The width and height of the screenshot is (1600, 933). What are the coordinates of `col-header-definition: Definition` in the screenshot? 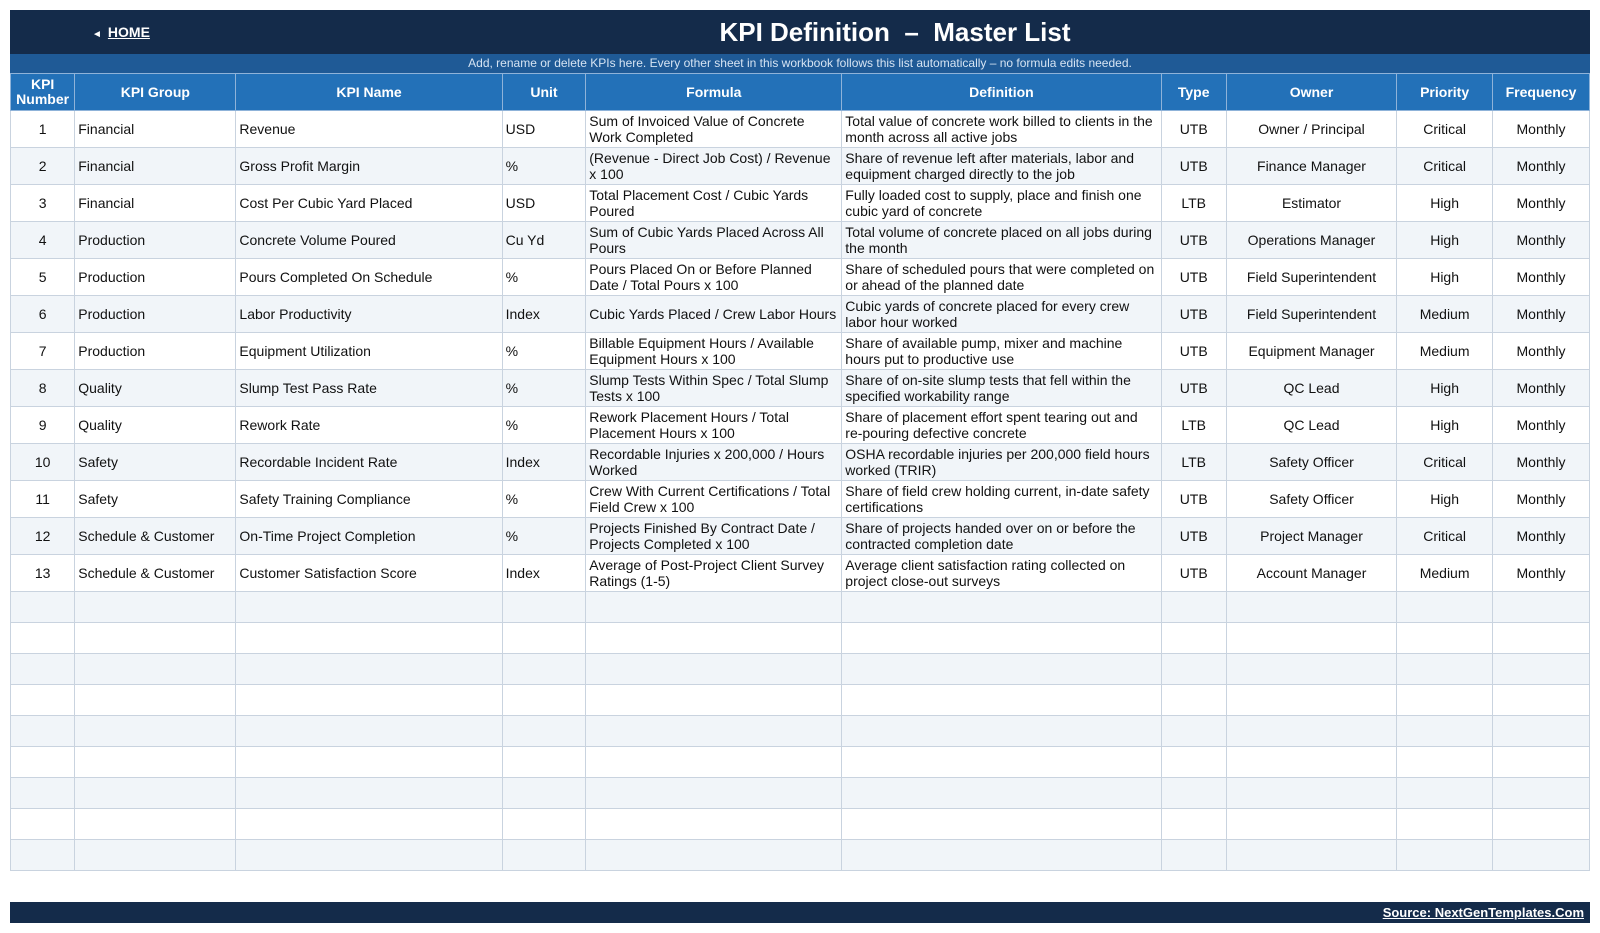 It's located at (1001, 92).